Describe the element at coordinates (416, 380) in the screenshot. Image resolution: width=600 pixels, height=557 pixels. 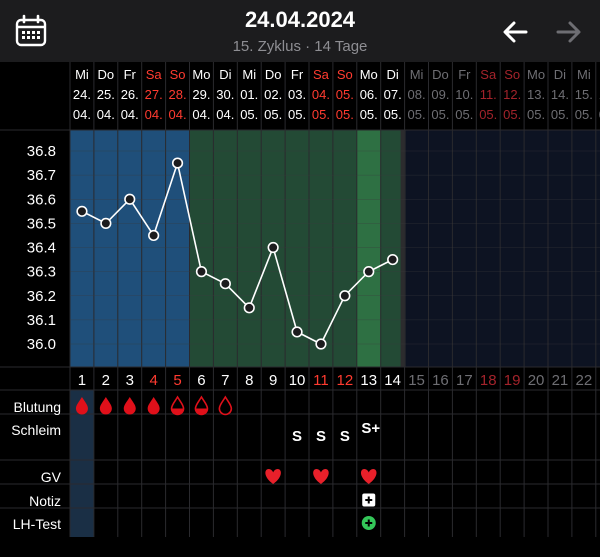
I see `cycle-day-number: 15` at that location.